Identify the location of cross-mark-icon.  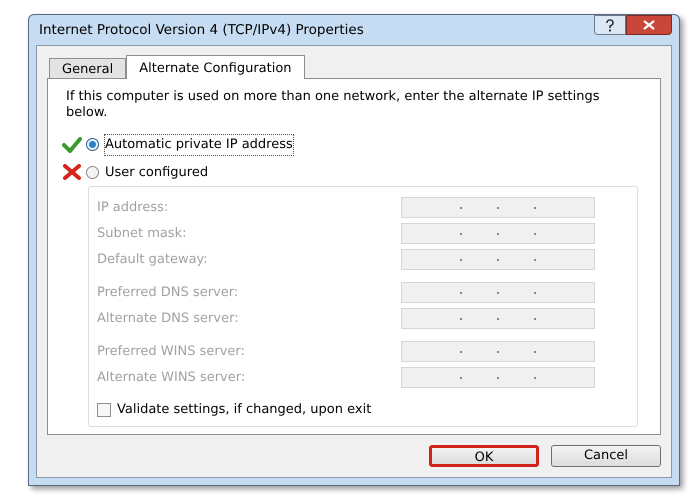
(72, 172).